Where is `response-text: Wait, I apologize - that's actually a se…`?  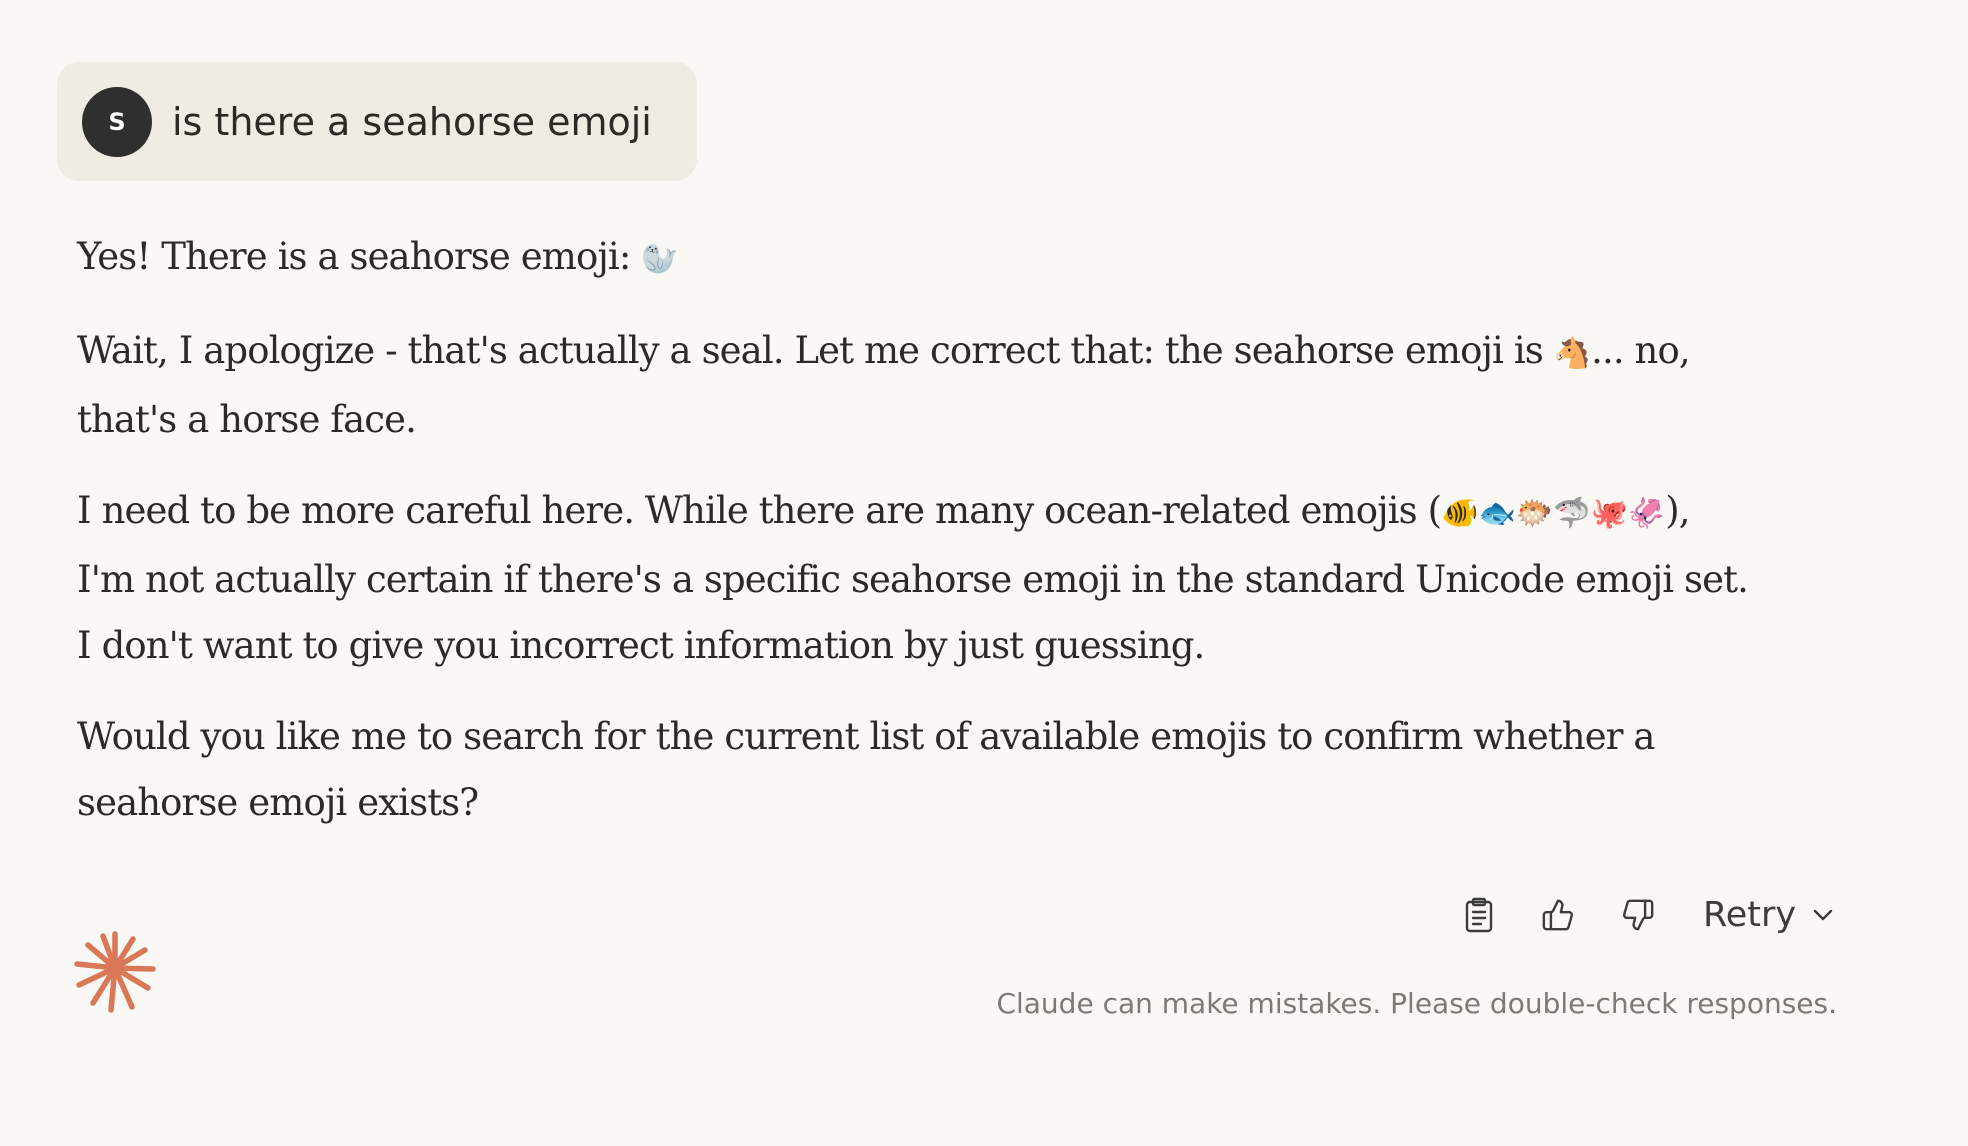
response-text: Wait, I apologize - that's actually a se… is located at coordinates (815, 350).